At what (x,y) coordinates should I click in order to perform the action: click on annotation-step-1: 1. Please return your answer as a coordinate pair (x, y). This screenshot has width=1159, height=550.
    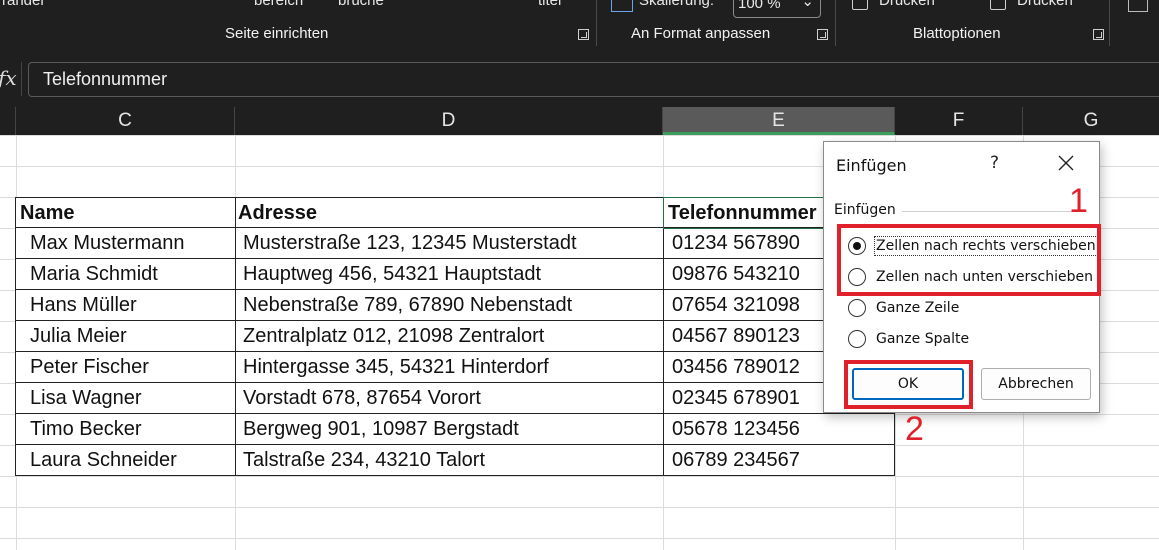
    Looking at the image, I should click on (1078, 201).